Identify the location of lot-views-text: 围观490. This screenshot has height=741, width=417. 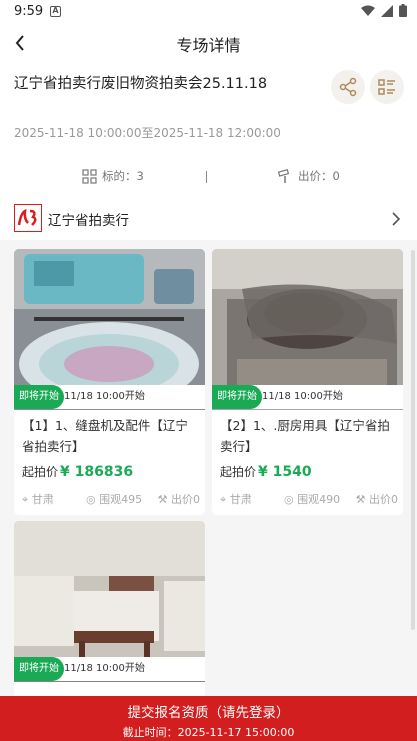
(319, 499).